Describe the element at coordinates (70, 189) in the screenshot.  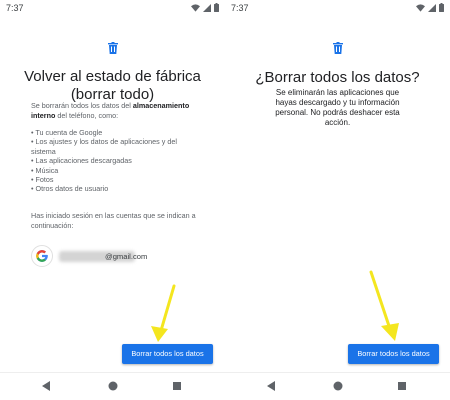
I see `list-item: • Otros datos de usuario` at that location.